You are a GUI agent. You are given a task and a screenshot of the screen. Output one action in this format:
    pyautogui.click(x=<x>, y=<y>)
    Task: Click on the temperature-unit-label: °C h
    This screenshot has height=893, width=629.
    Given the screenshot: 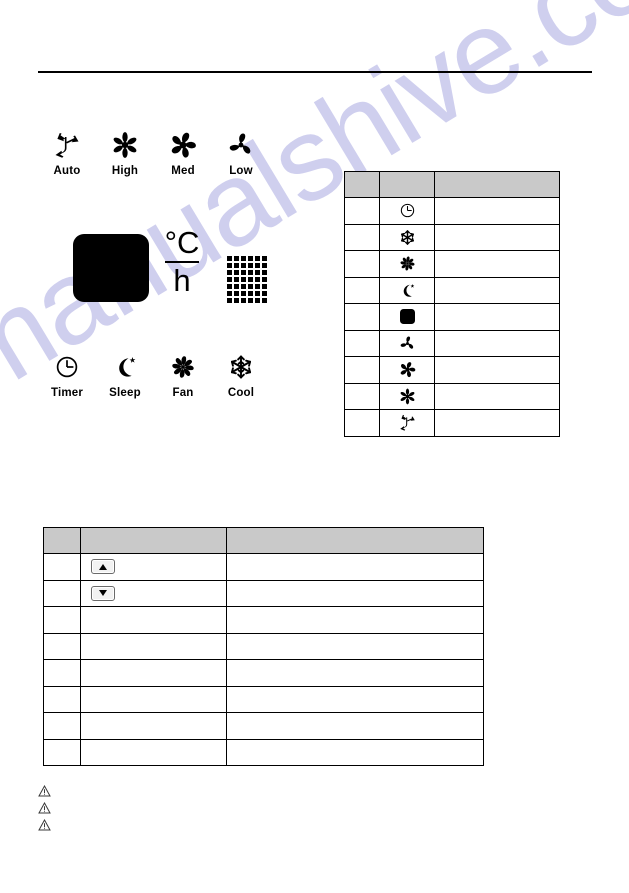 What is the action you would take?
    pyautogui.click(x=182, y=262)
    